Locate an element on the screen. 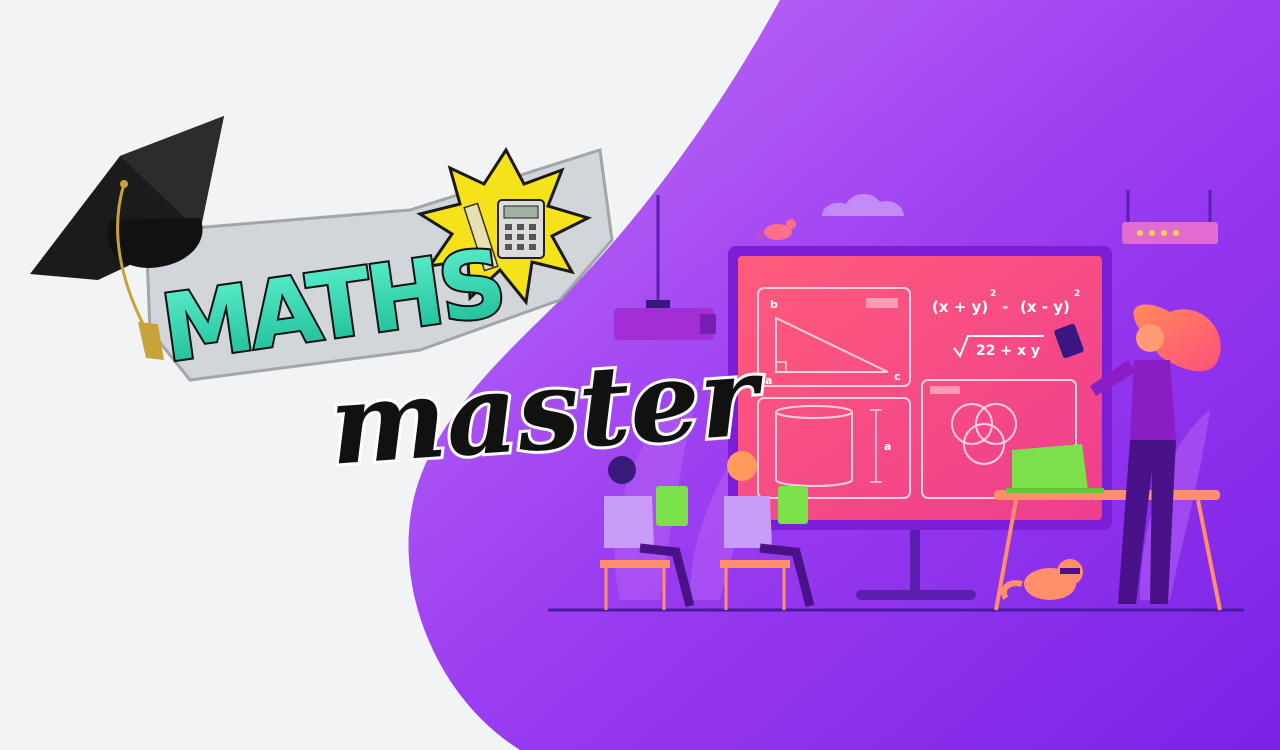 The image size is (1280, 750). calculator-icon is located at coordinates (521, 229).